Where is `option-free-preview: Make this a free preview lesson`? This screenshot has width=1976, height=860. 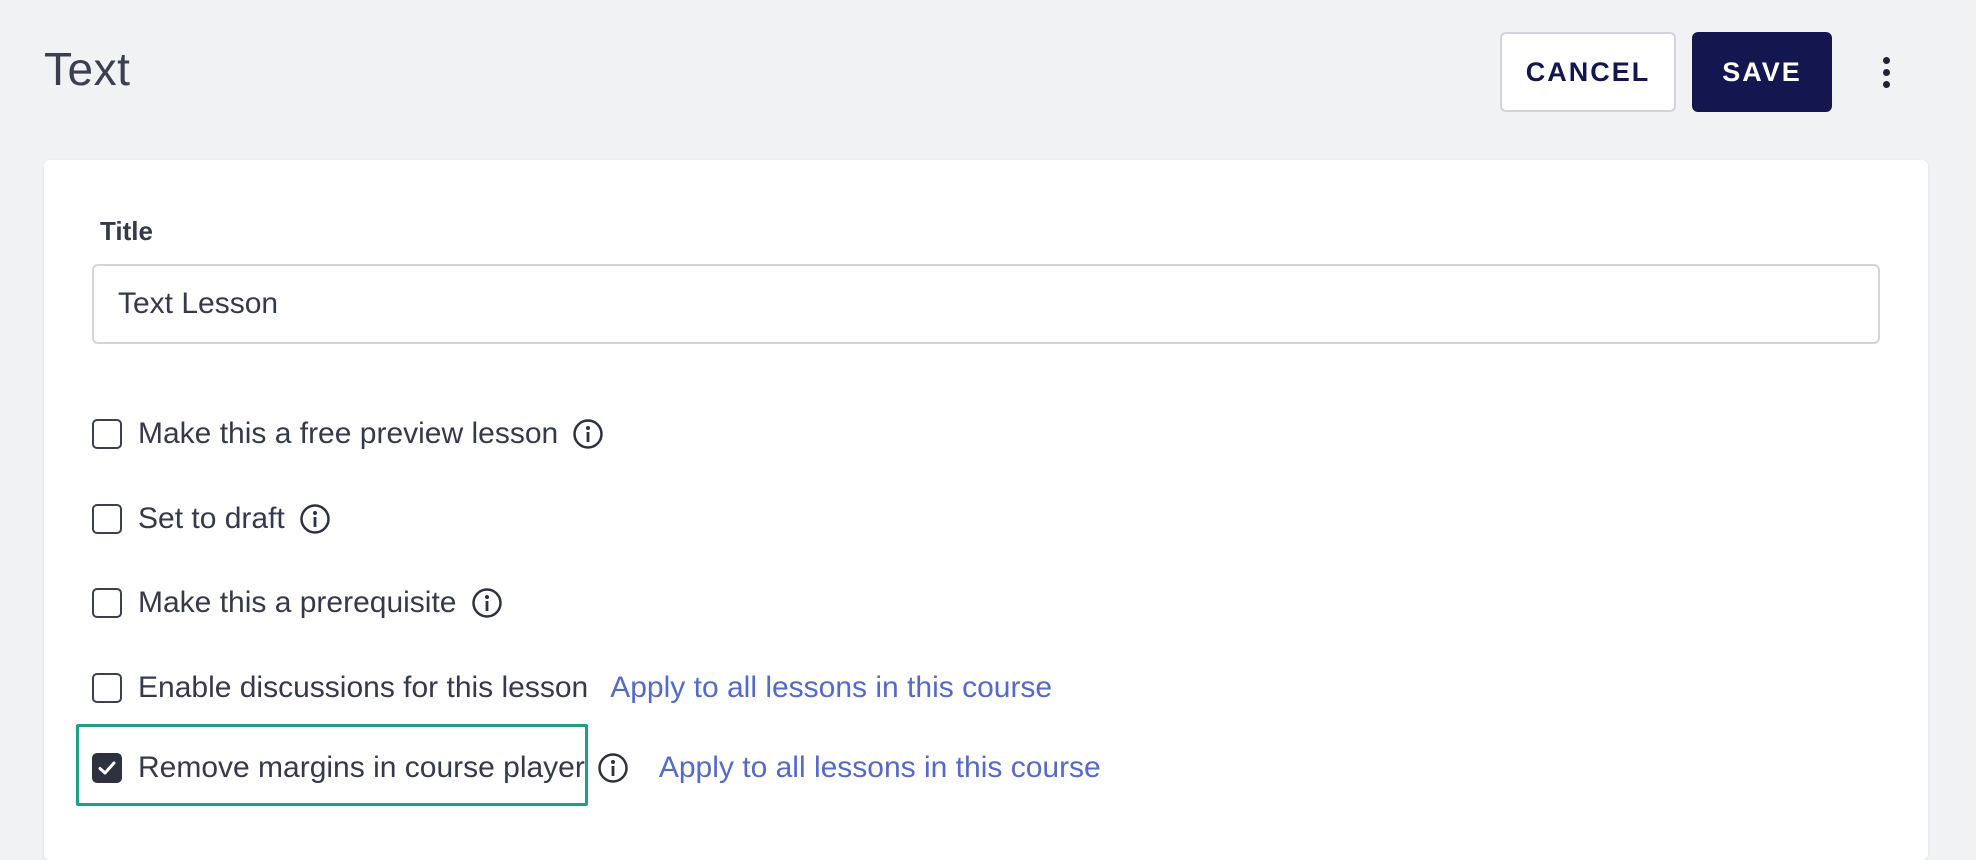 option-free-preview: Make this a free preview lesson is located at coordinates (348, 434).